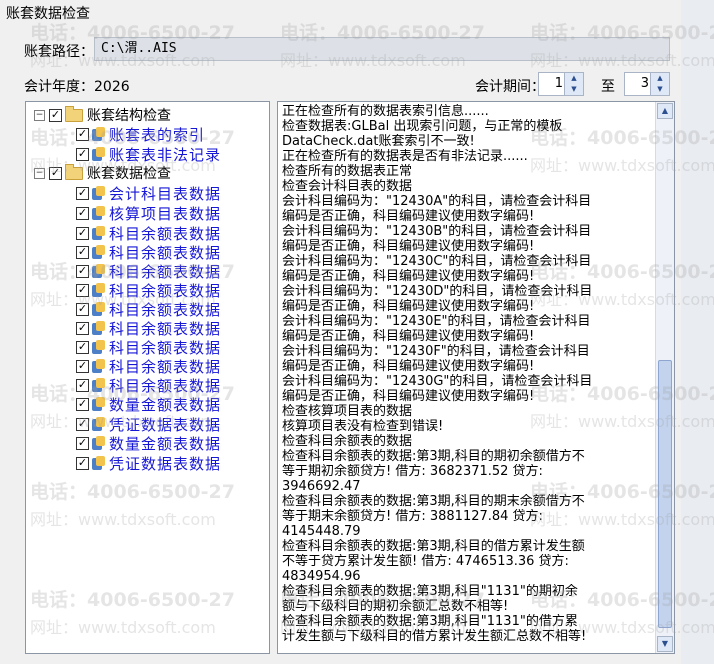 The height and width of the screenshot is (664, 714). I want to click on log-line: 会计科目编码为："12430E"的科目，请检查会计科目, so click(436, 321).